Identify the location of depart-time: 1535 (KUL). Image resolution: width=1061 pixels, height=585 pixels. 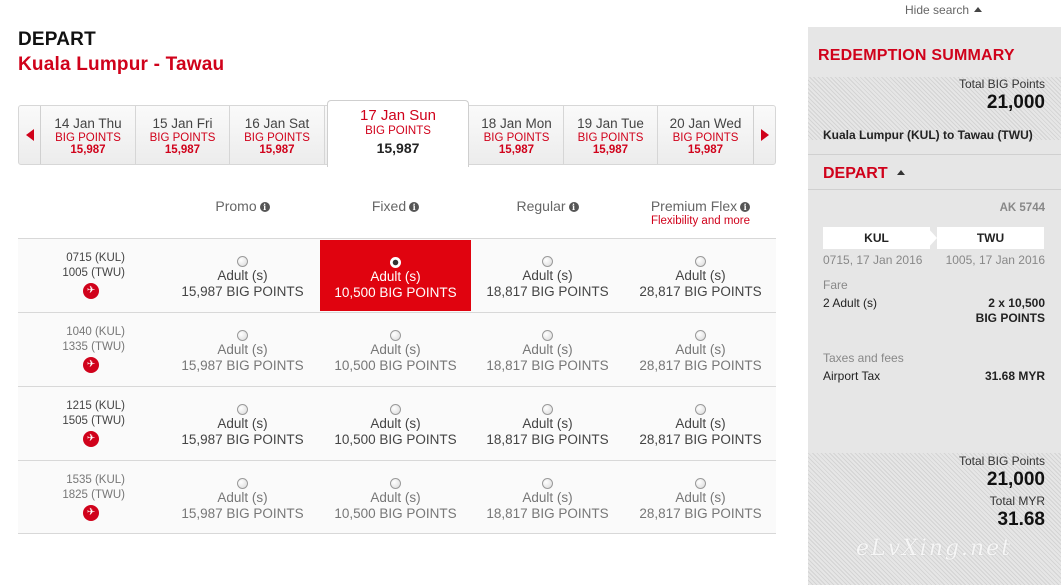
(95, 480).